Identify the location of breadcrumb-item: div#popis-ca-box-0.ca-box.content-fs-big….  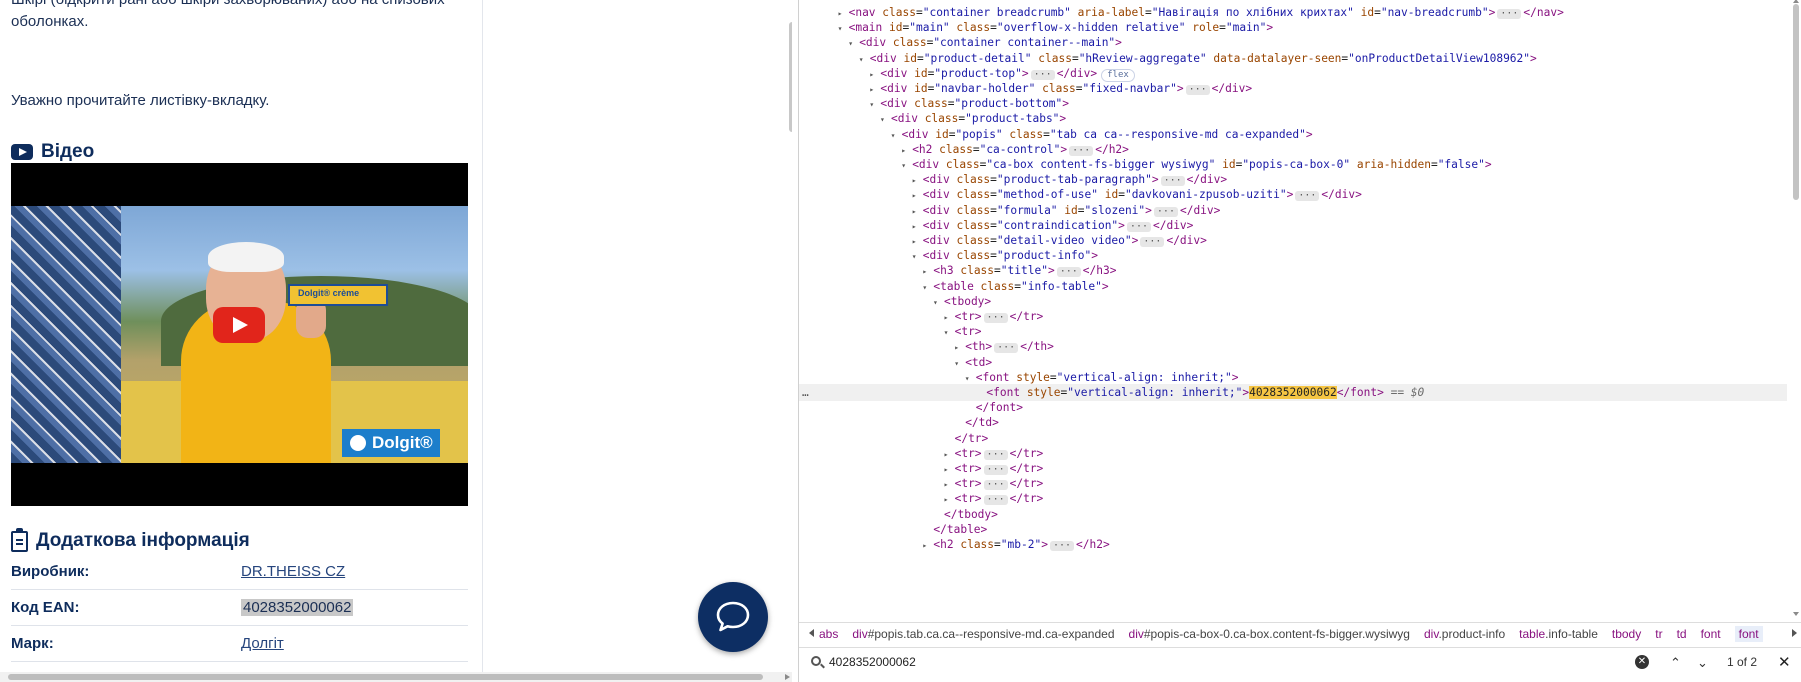
(1269, 634).